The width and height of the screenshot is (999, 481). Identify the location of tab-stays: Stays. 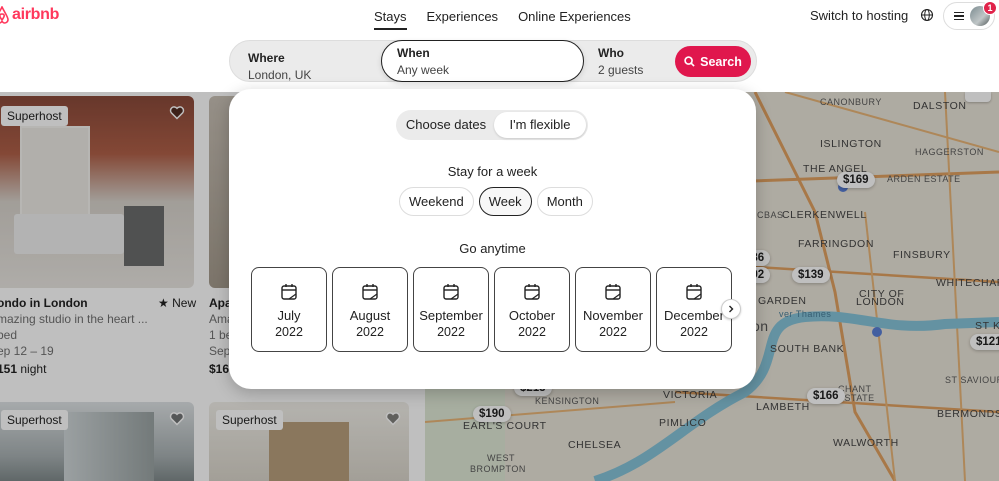
(390, 19).